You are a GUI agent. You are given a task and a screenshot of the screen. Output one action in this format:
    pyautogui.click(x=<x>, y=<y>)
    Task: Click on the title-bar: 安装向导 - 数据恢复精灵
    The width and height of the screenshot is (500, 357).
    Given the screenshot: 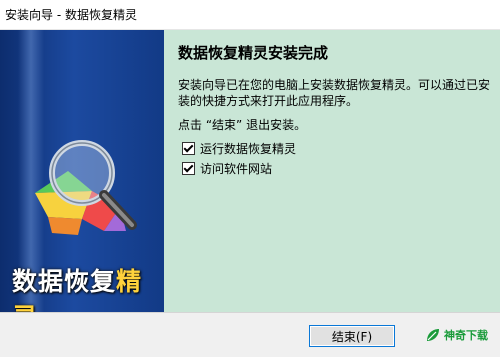 What is the action you would take?
    pyautogui.click(x=250, y=15)
    